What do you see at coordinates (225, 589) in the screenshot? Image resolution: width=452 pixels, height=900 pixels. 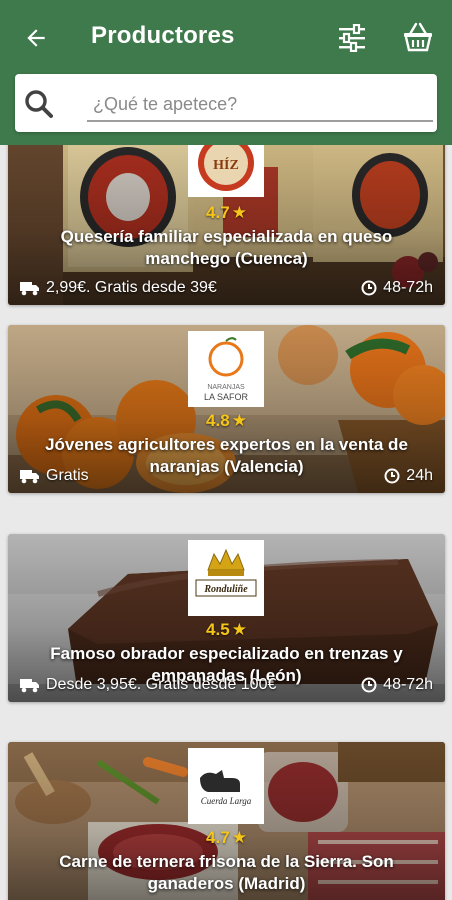 I see `logo-text: Ronduliñe` at bounding box center [225, 589].